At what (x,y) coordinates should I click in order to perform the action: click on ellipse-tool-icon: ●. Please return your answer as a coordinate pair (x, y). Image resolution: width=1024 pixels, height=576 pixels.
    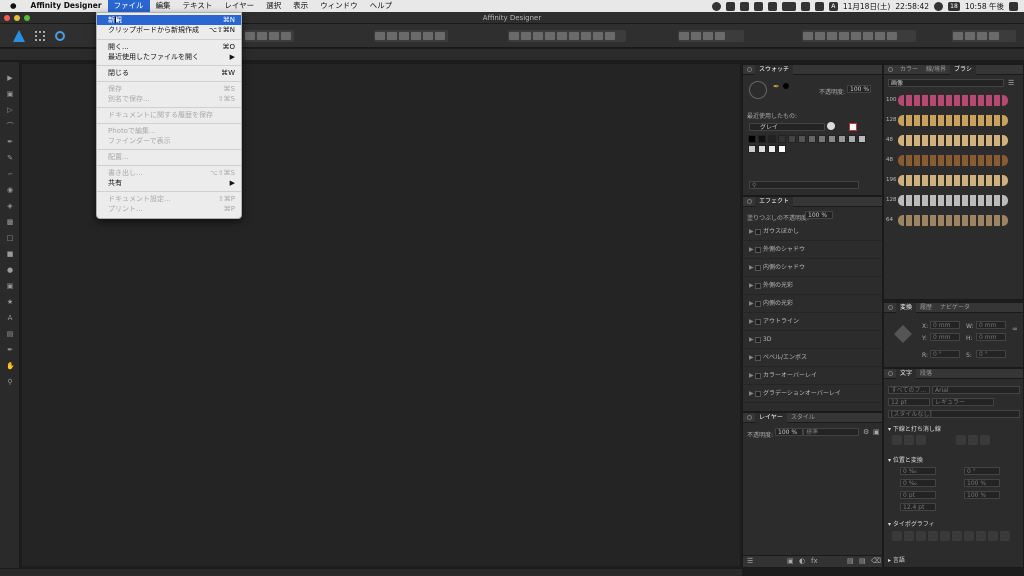
    Looking at the image, I should click on (10, 270).